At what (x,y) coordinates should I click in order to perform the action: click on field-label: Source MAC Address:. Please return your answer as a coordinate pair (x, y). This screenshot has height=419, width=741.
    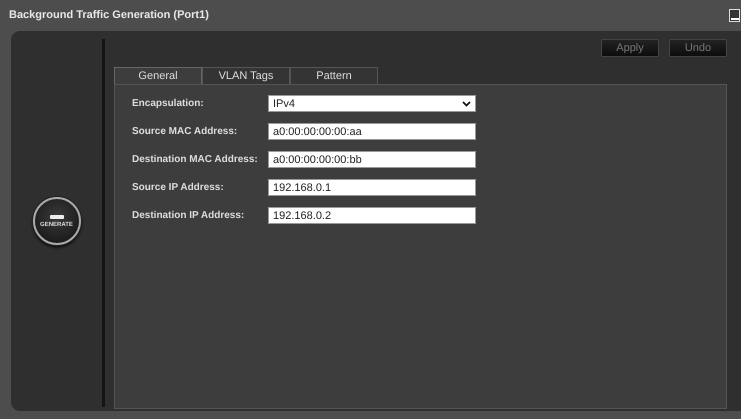
    Looking at the image, I should click on (185, 131).